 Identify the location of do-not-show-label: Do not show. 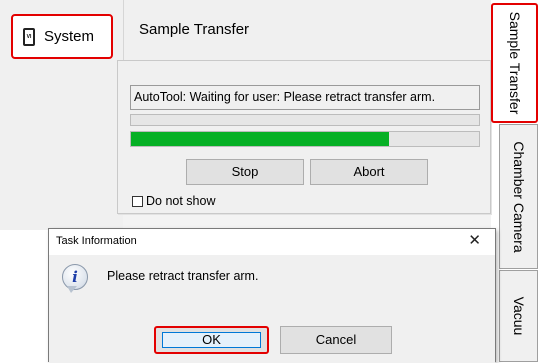
(181, 201).